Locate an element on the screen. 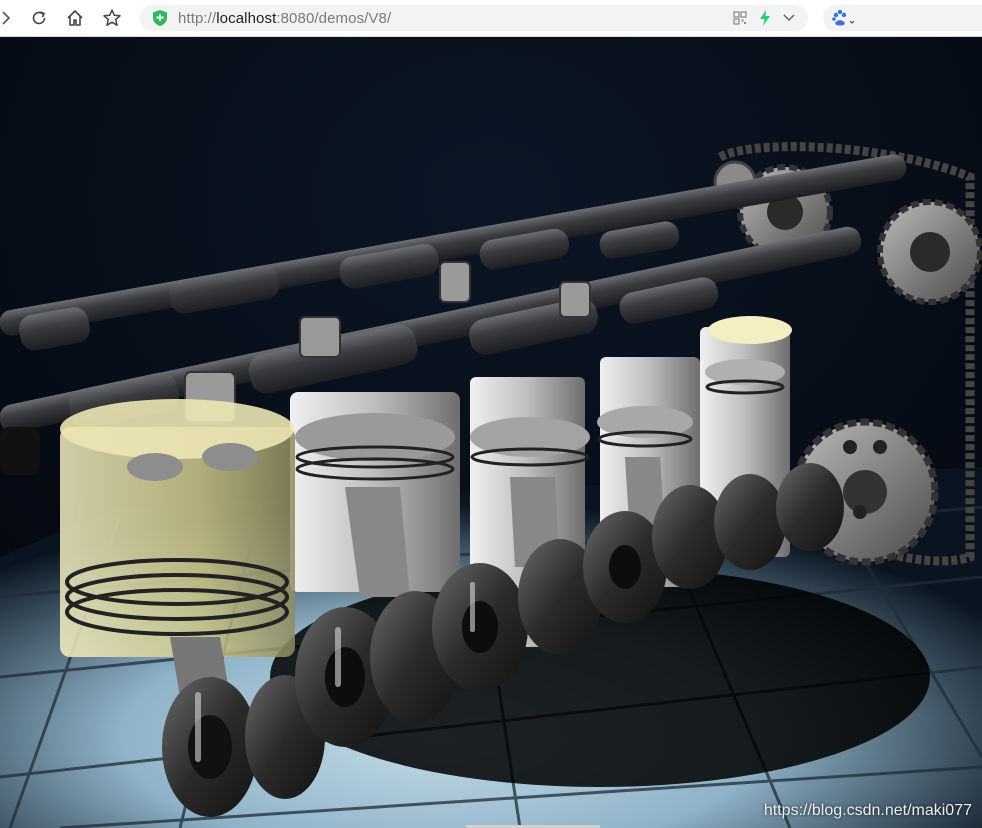 This screenshot has height=828, width=982. watermark-text: https://blog.csdn.net/maki077 is located at coordinates (867, 810).